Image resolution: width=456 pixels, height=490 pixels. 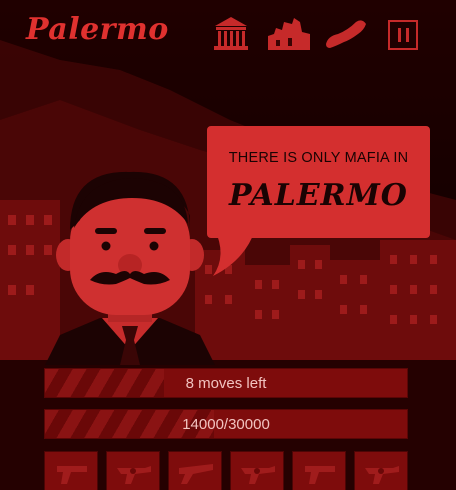 What do you see at coordinates (289, 35) in the screenshot?
I see `ruins-icon` at bounding box center [289, 35].